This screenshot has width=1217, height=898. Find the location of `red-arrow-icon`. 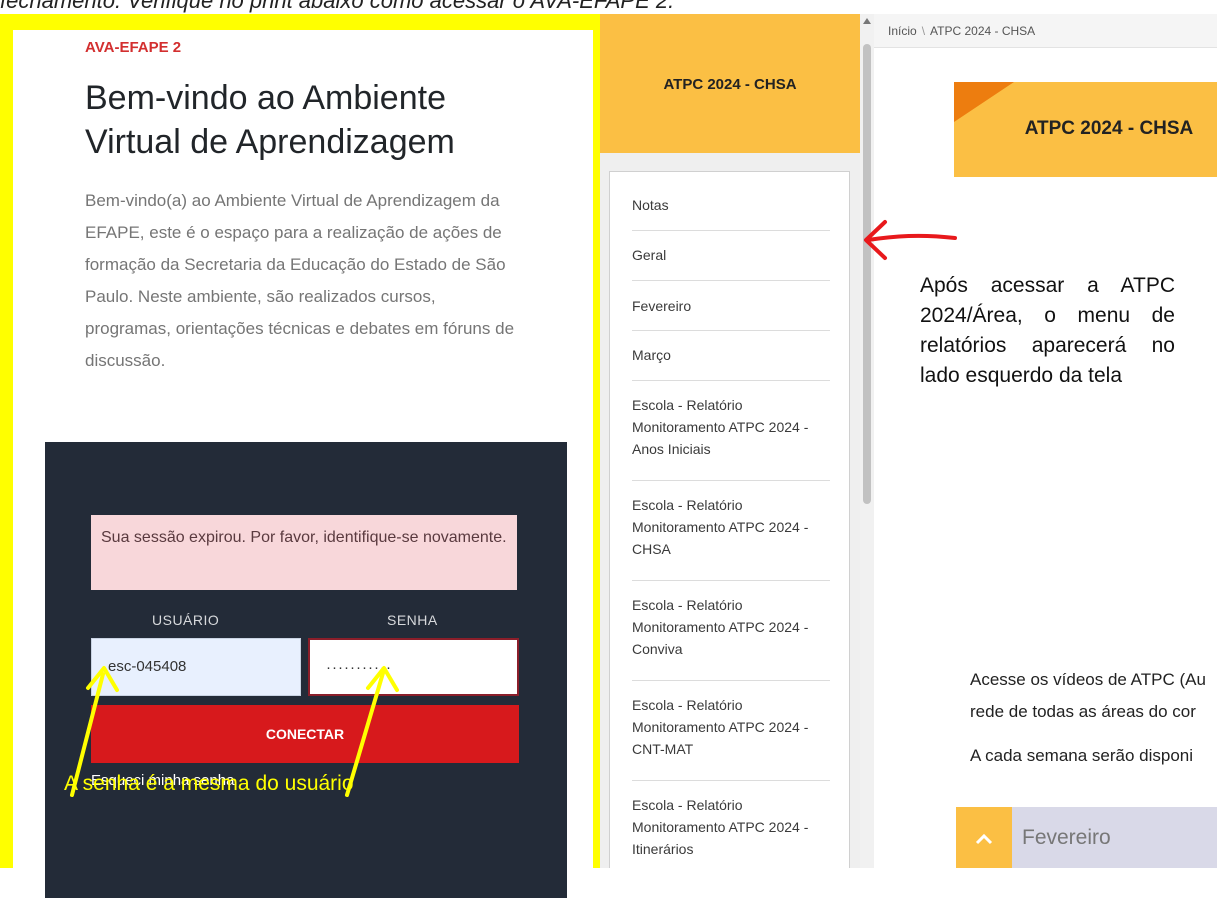

red-arrow-icon is located at coordinates (910, 240).